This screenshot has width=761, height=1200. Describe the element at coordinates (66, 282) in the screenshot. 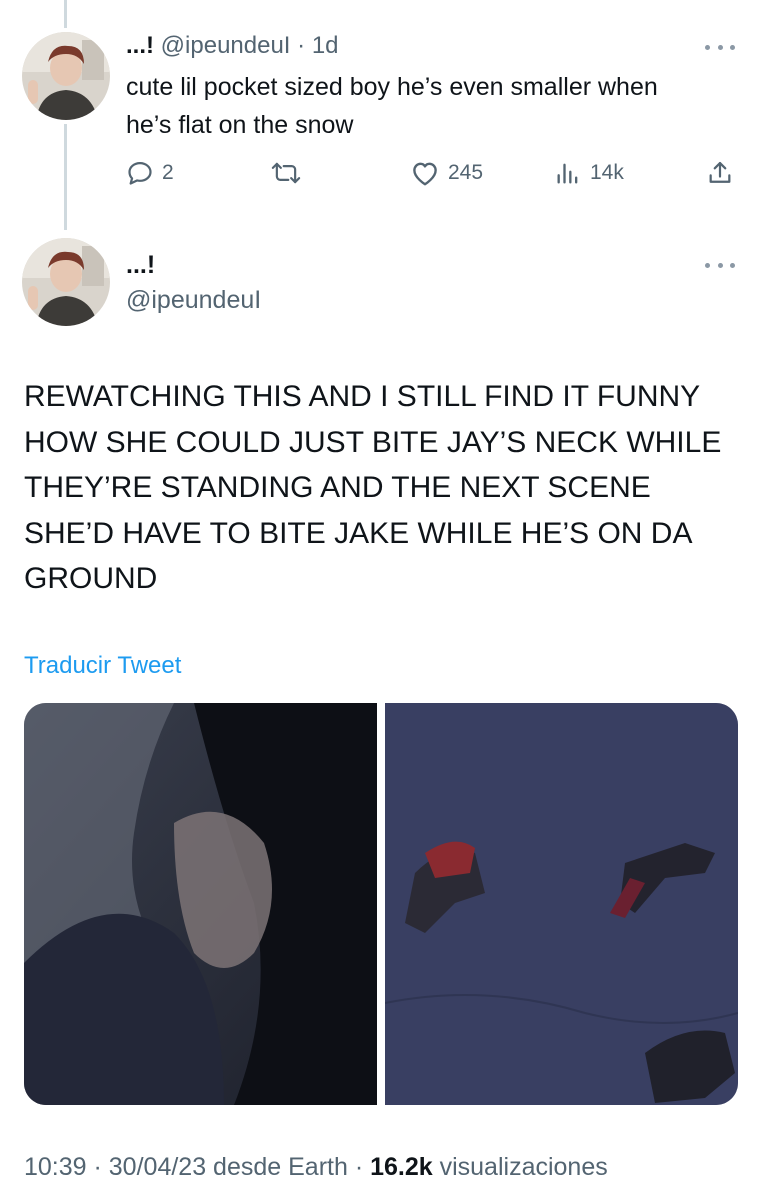

I see `tweet-avatar` at that location.